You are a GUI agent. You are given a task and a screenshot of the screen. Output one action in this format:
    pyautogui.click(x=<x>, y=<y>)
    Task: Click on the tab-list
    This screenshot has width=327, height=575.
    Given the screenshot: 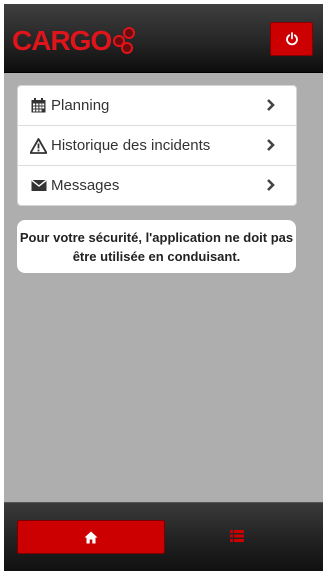 What is the action you would take?
    pyautogui.click(x=237, y=536)
    